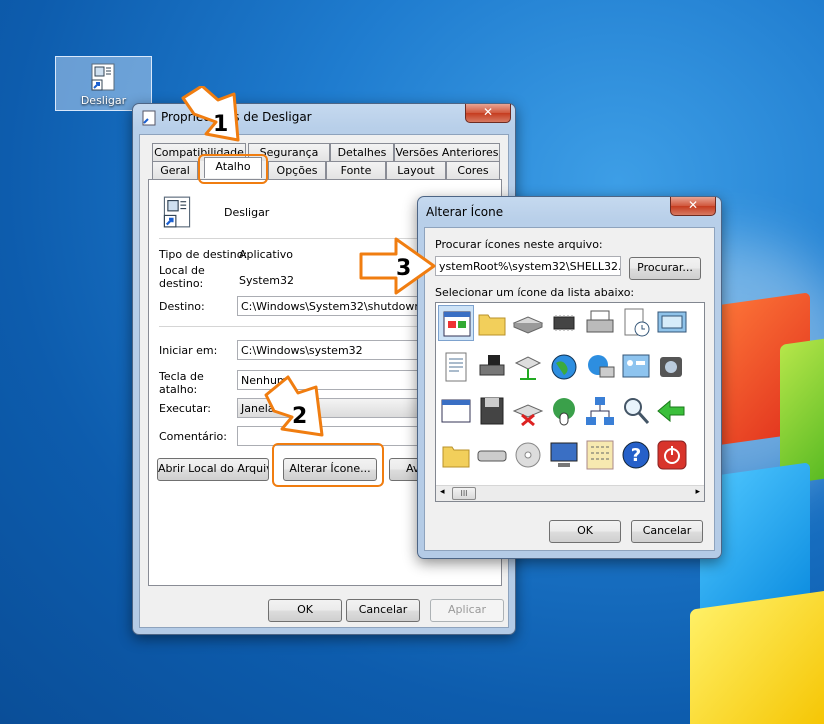 The height and width of the screenshot is (724, 824). Describe the element at coordinates (519, 244) in the screenshot. I see `search-file-label: Procurar ícones neste arquivo:` at that location.